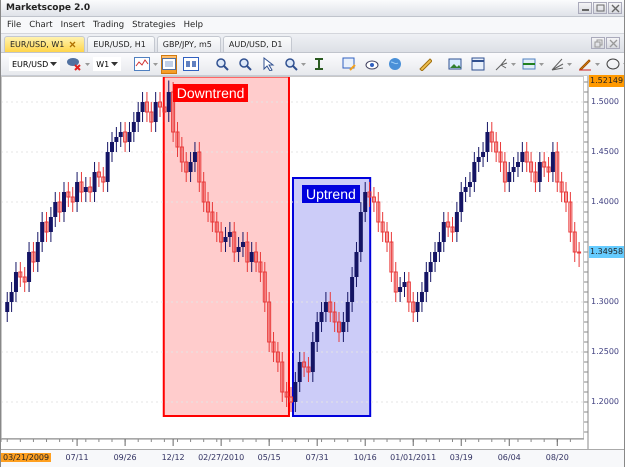  What do you see at coordinates (529, 64) in the screenshot?
I see `line-tool-icon` at bounding box center [529, 64].